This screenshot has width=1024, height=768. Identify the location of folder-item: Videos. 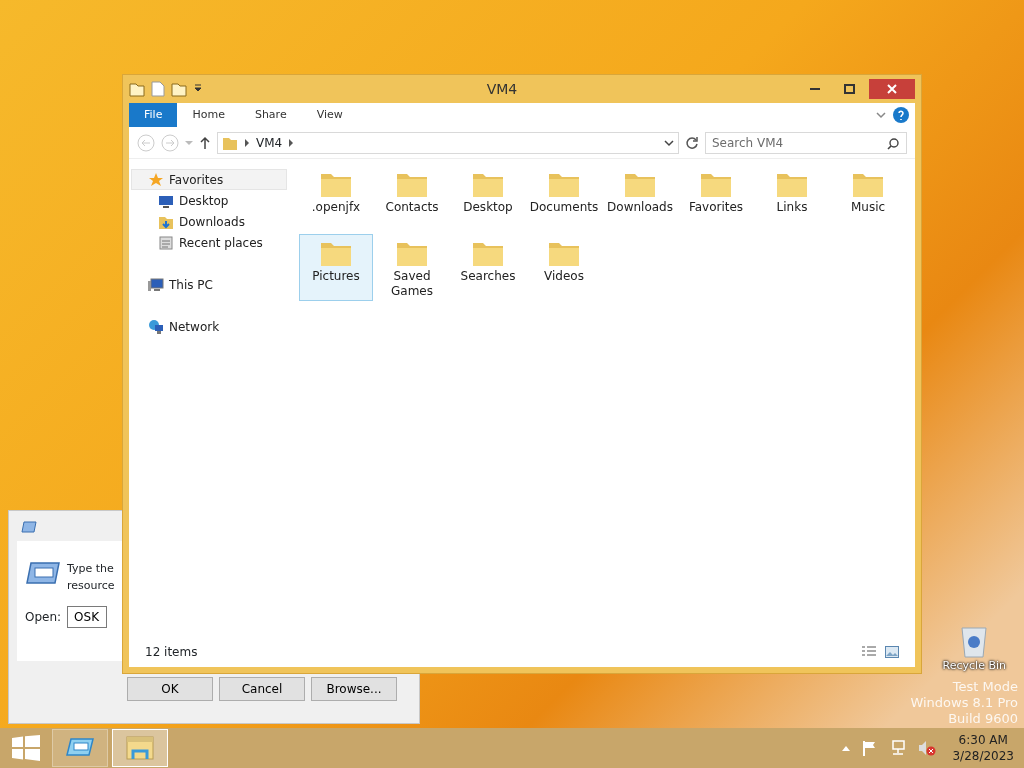
(564, 267).